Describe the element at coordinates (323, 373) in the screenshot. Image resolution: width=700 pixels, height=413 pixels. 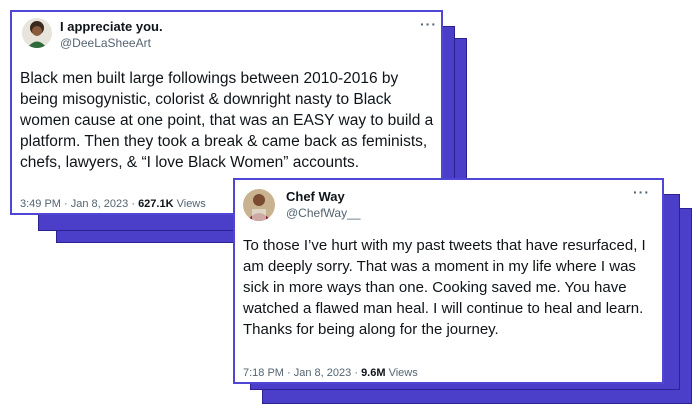
I see `tweet2-date: Jan 8, 2023` at that location.